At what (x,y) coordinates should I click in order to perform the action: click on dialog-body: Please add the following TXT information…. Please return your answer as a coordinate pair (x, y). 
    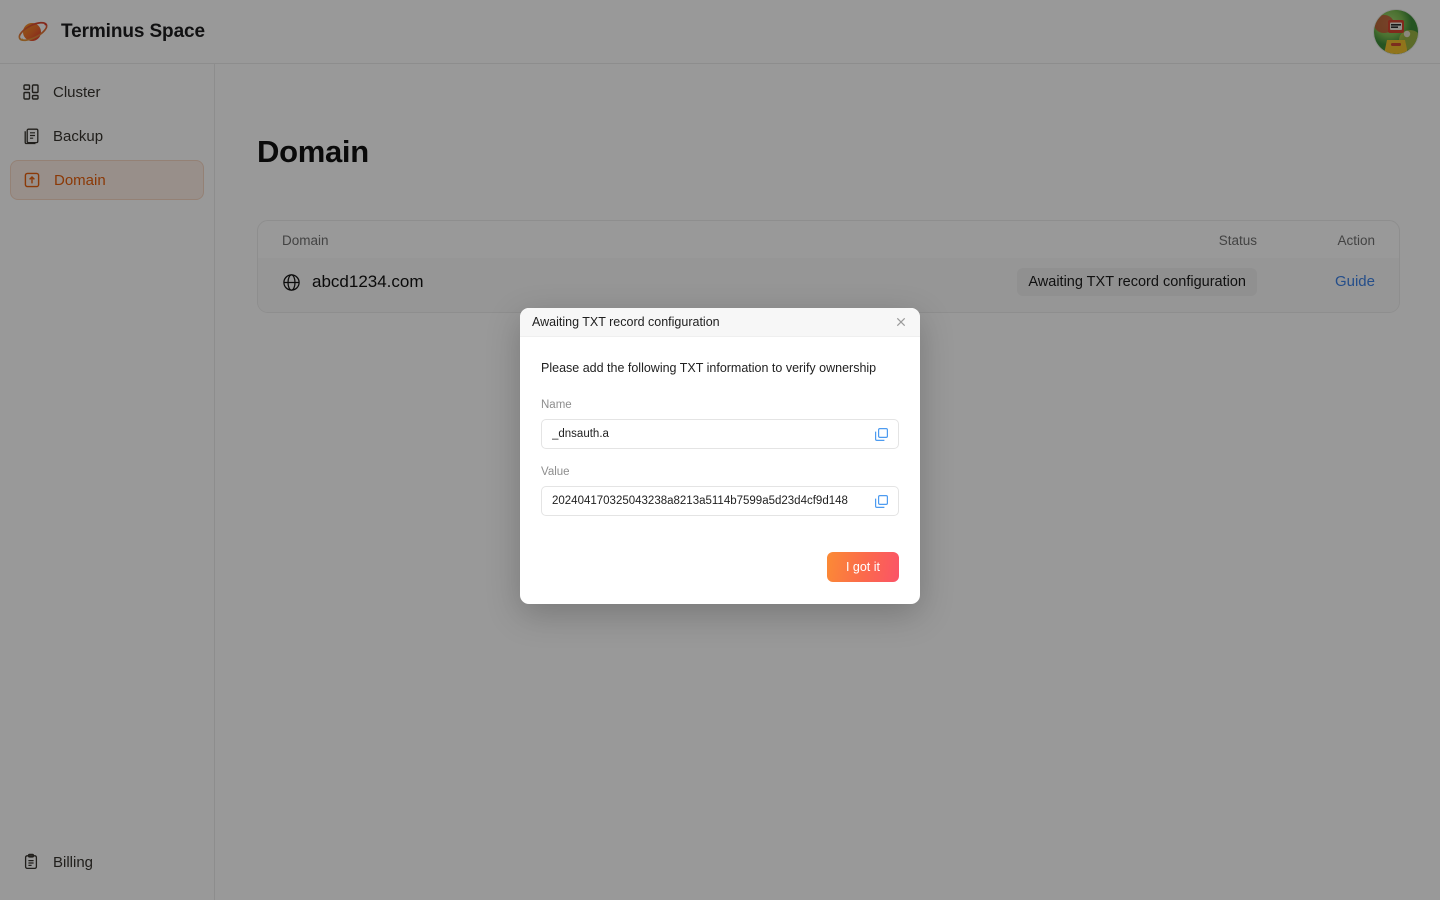
    Looking at the image, I should click on (720, 426).